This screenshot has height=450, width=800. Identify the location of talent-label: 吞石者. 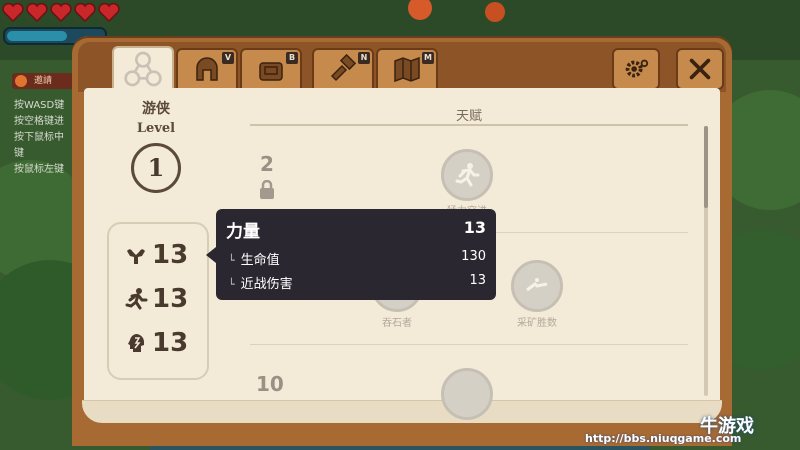
(397, 323).